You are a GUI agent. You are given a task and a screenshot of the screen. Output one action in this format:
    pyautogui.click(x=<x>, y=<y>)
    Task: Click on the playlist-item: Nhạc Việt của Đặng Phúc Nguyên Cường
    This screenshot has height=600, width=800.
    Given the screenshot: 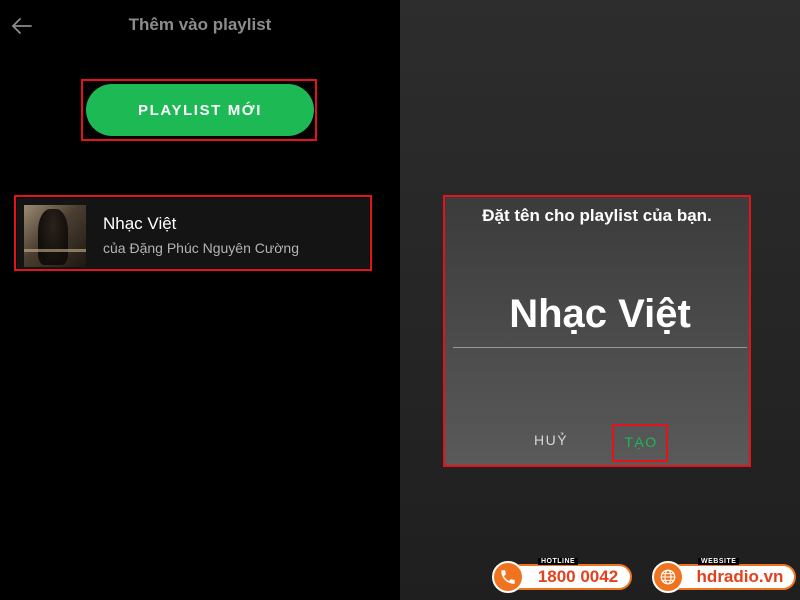 What is the action you would take?
    pyautogui.click(x=193, y=233)
    